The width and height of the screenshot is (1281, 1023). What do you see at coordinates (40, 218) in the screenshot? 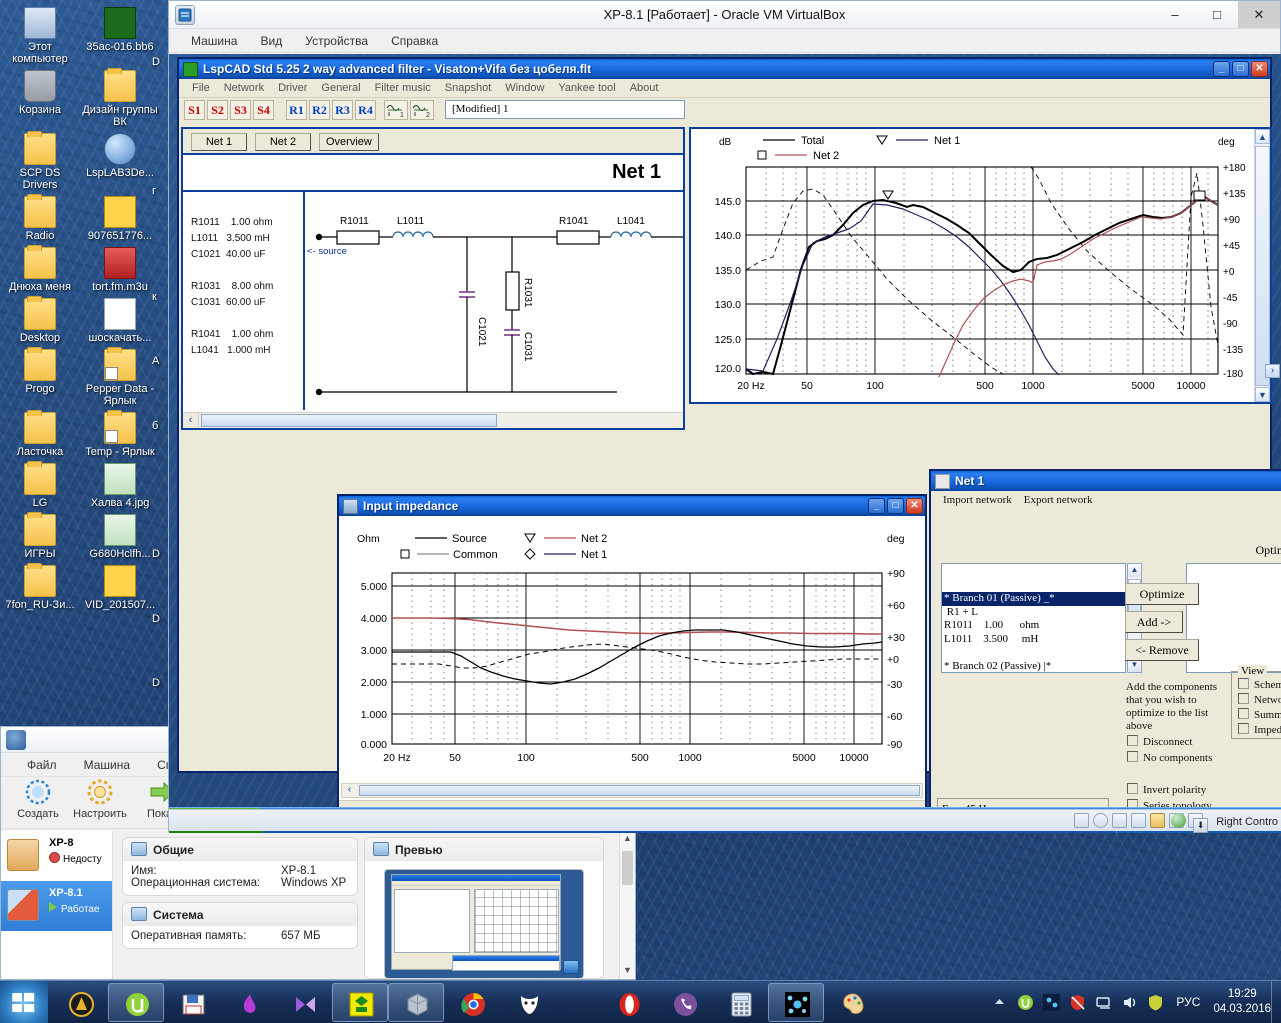
I see `desktop-icon-radio: Radio` at bounding box center [40, 218].